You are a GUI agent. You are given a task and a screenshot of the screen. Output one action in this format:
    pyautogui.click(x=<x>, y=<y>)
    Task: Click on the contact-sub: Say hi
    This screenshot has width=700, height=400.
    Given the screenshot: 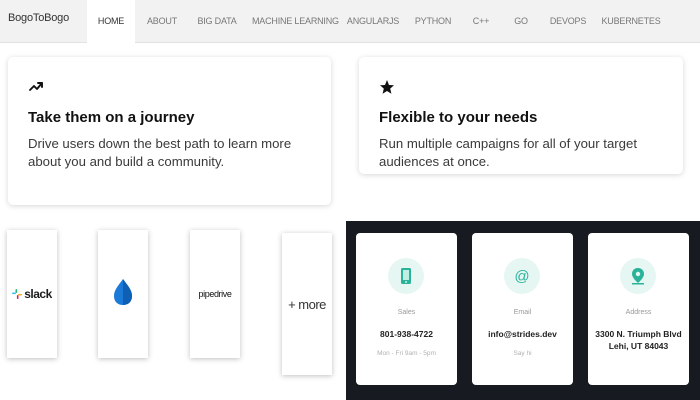 What is the action you would take?
    pyautogui.click(x=522, y=353)
    